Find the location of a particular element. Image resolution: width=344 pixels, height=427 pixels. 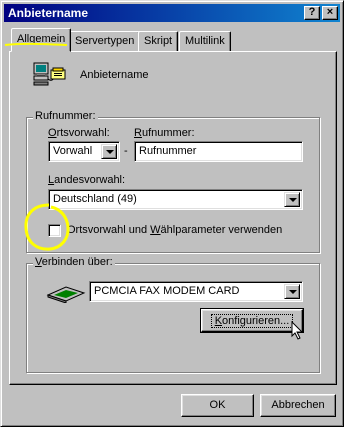

ok-button: OK is located at coordinates (217, 405).